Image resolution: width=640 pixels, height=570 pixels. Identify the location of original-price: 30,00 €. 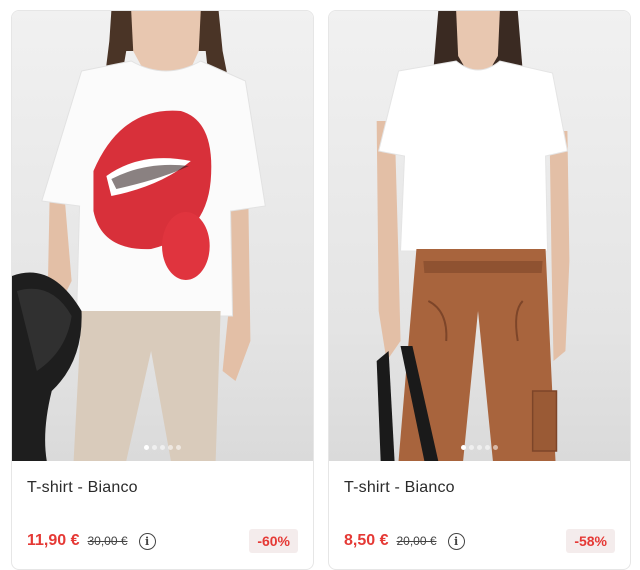
(107, 541).